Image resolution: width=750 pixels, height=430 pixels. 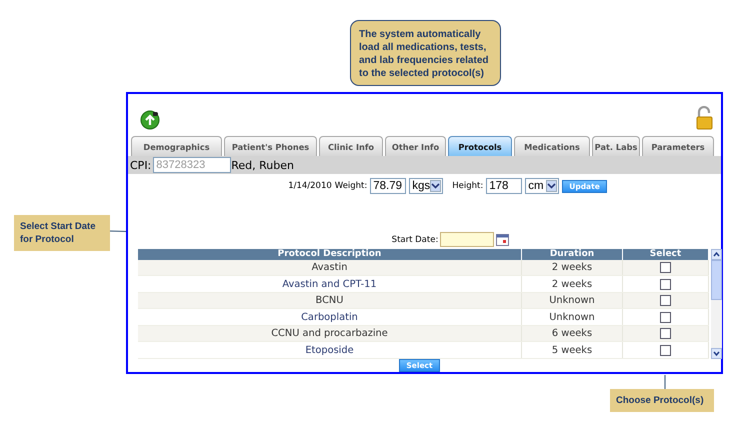 What do you see at coordinates (330, 284) in the screenshot?
I see `table-cell: Avastin and CPT-11` at bounding box center [330, 284].